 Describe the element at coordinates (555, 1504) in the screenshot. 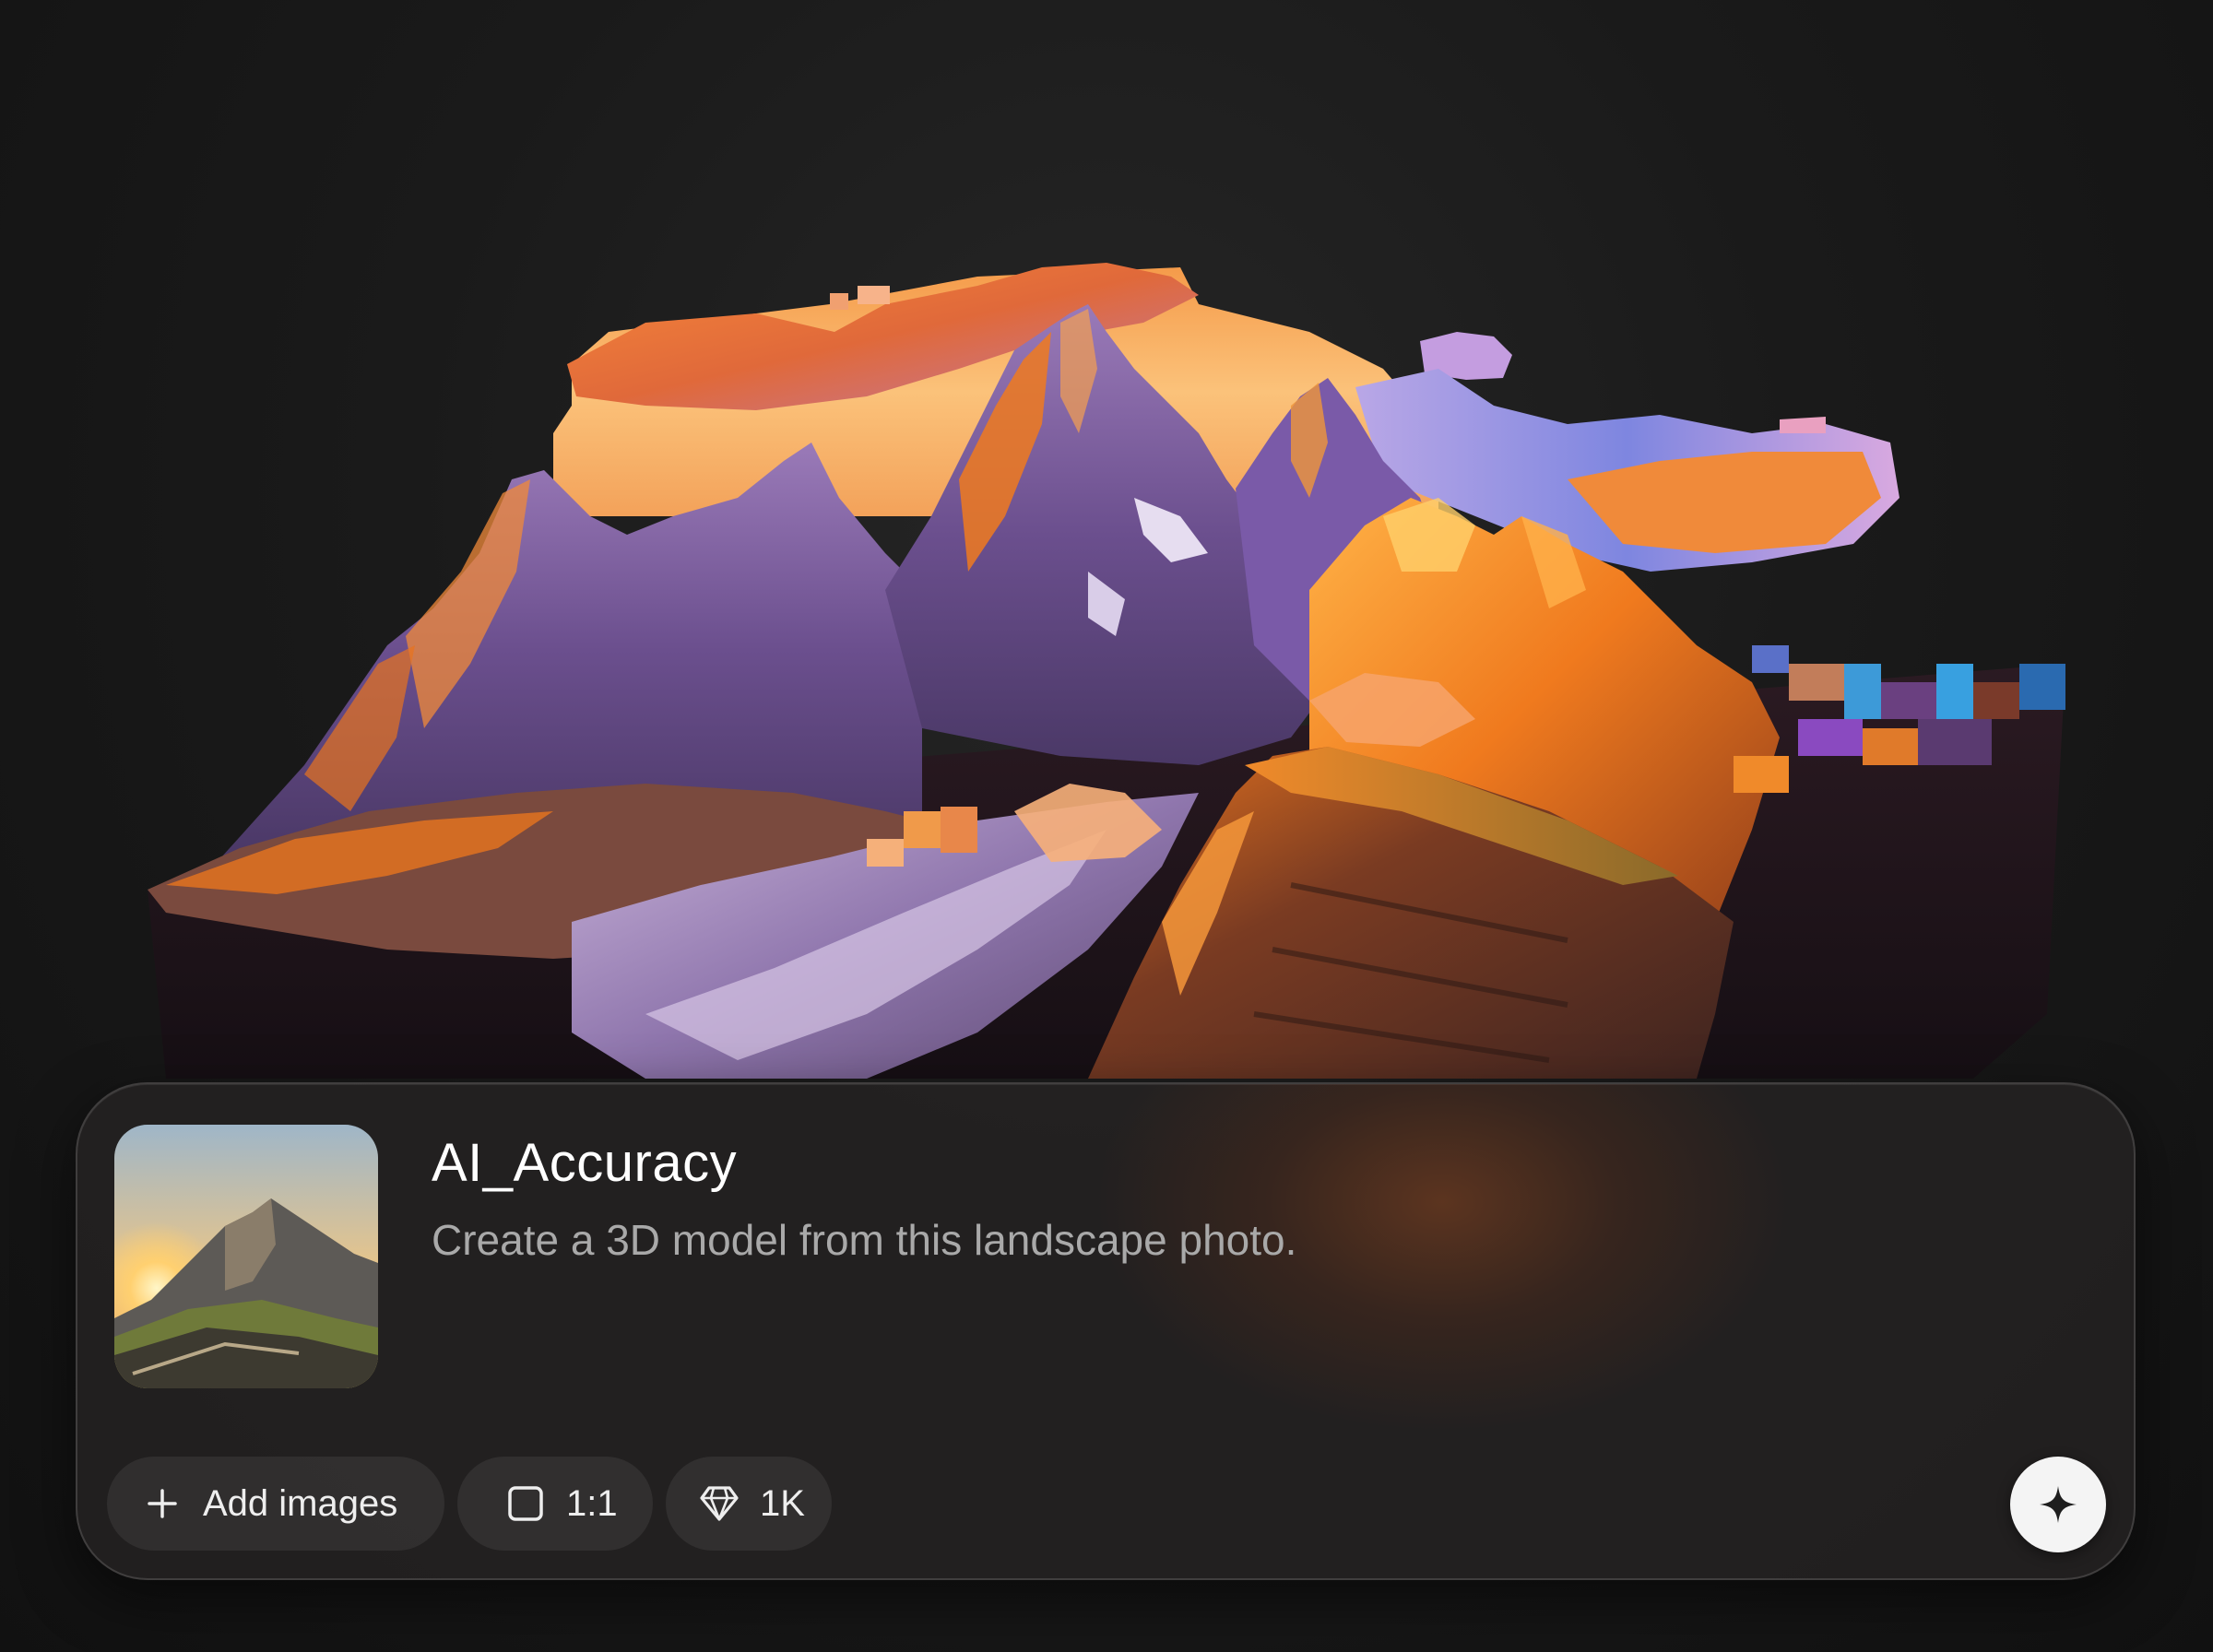

I see `aspect-ratio-button: 1:1` at that location.